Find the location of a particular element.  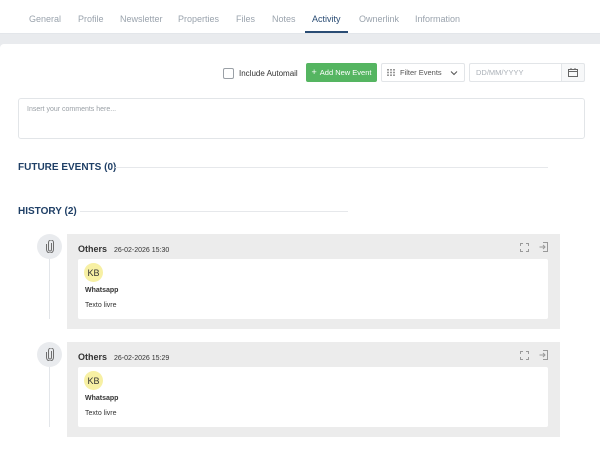

event-header: Others 26-02-2026 15:30 is located at coordinates (123, 249).